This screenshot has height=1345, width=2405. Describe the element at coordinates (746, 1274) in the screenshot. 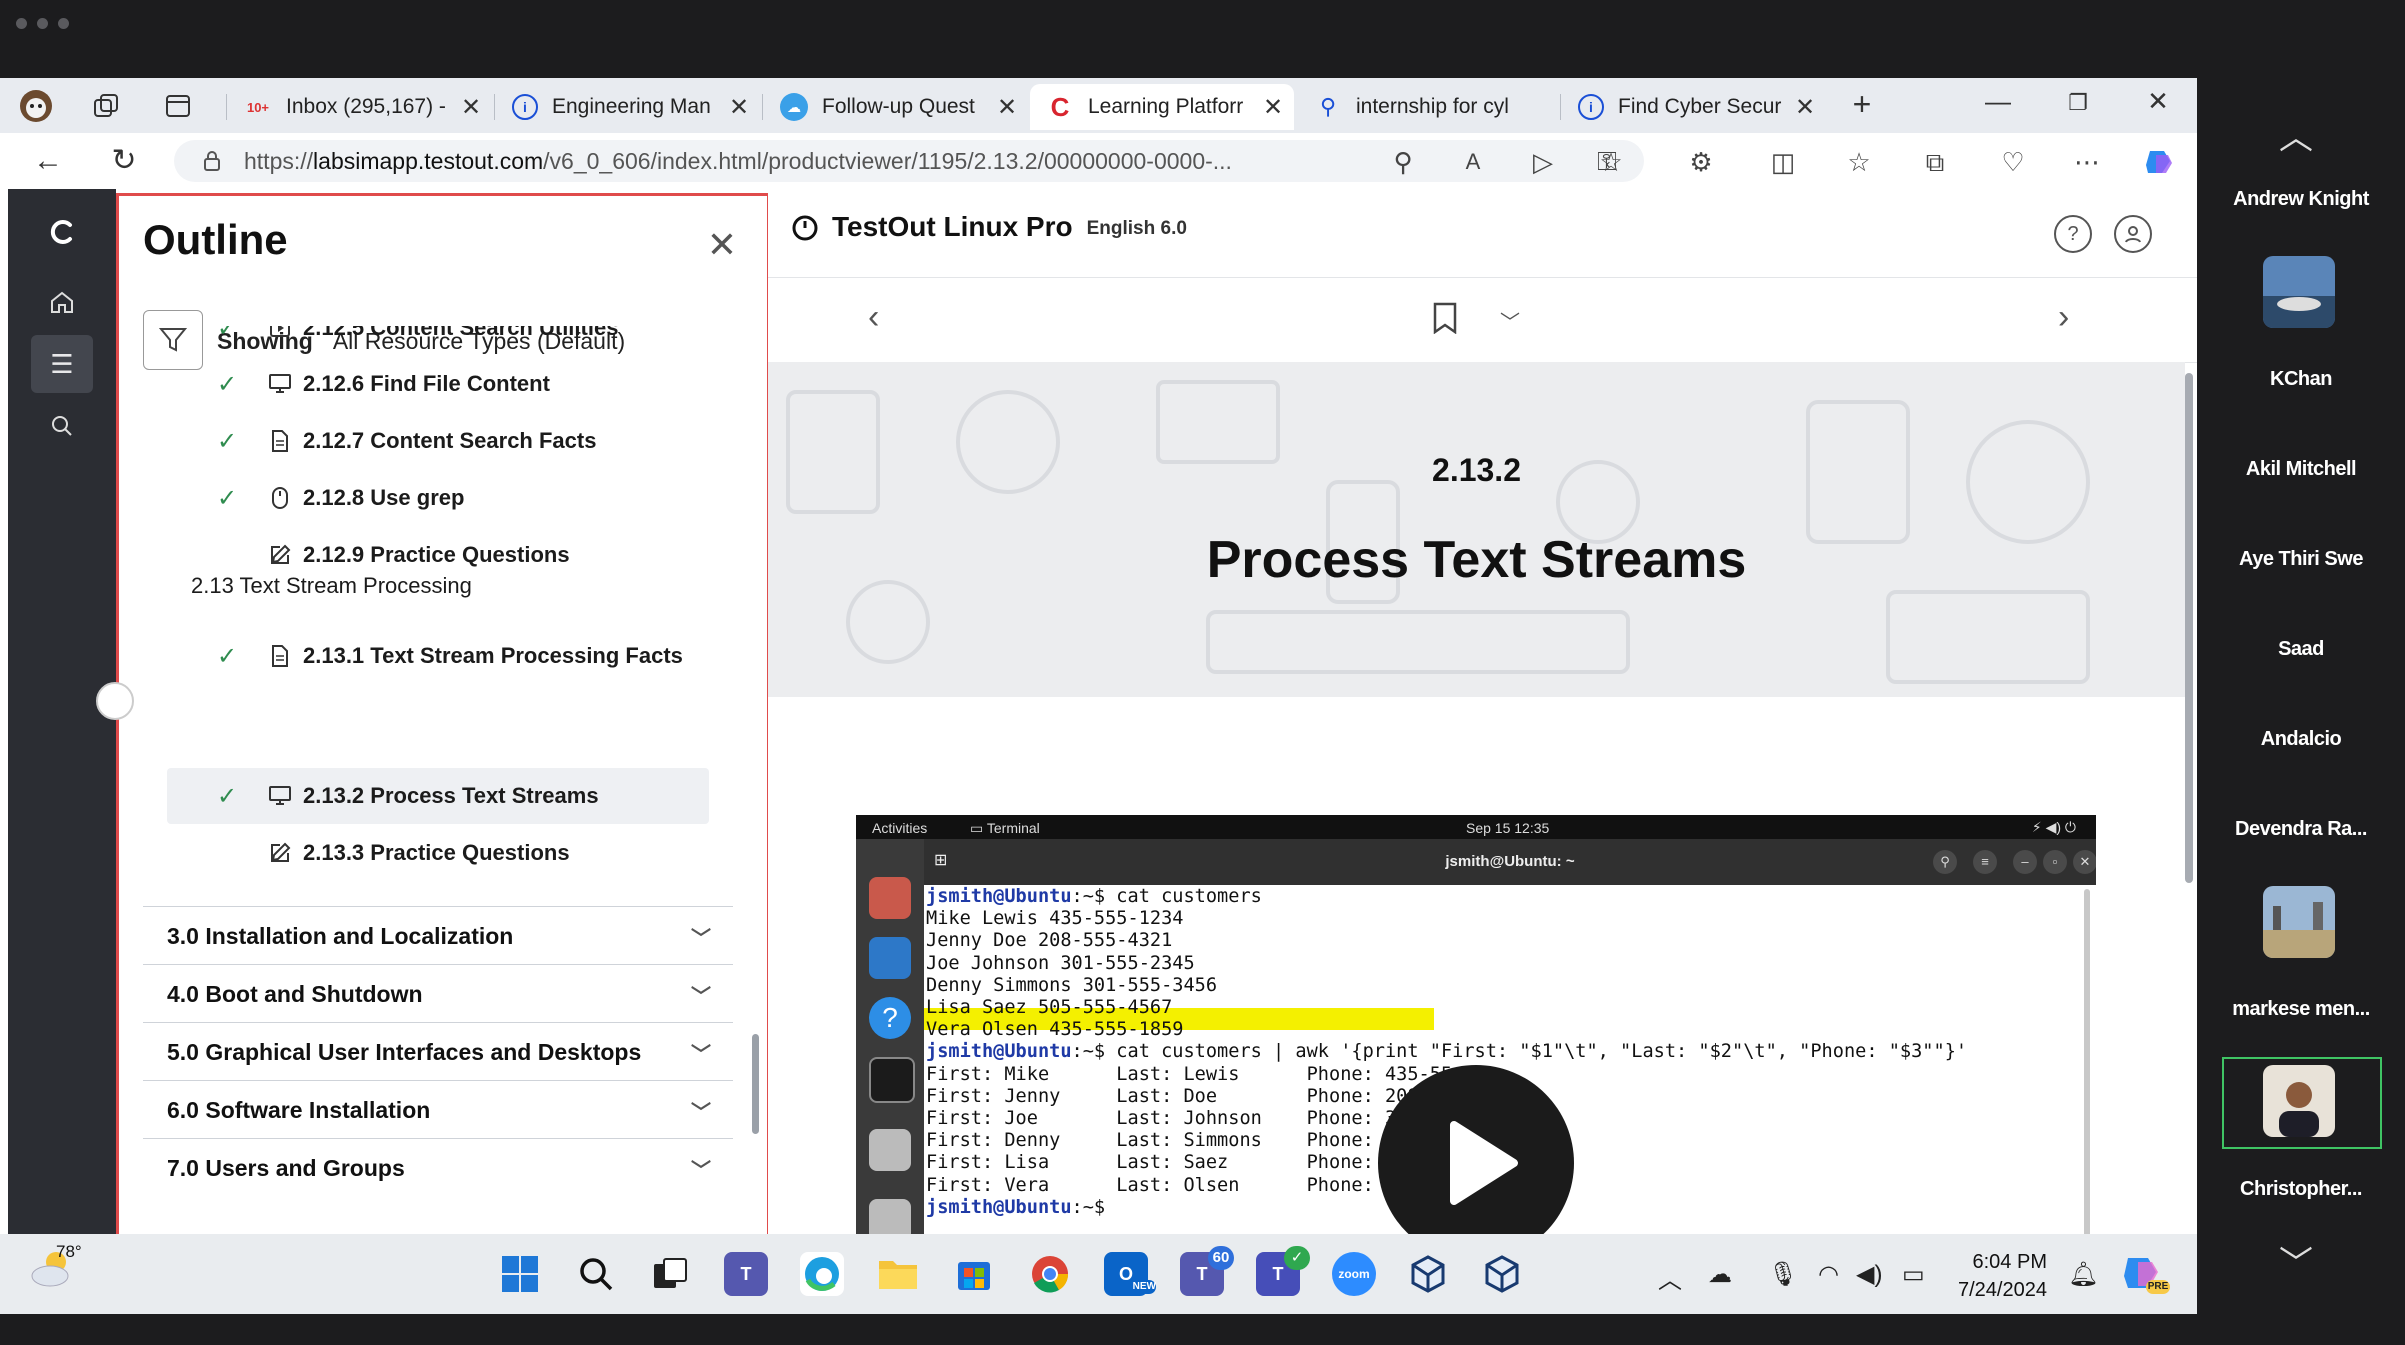

I see `teams-icon: T` at that location.